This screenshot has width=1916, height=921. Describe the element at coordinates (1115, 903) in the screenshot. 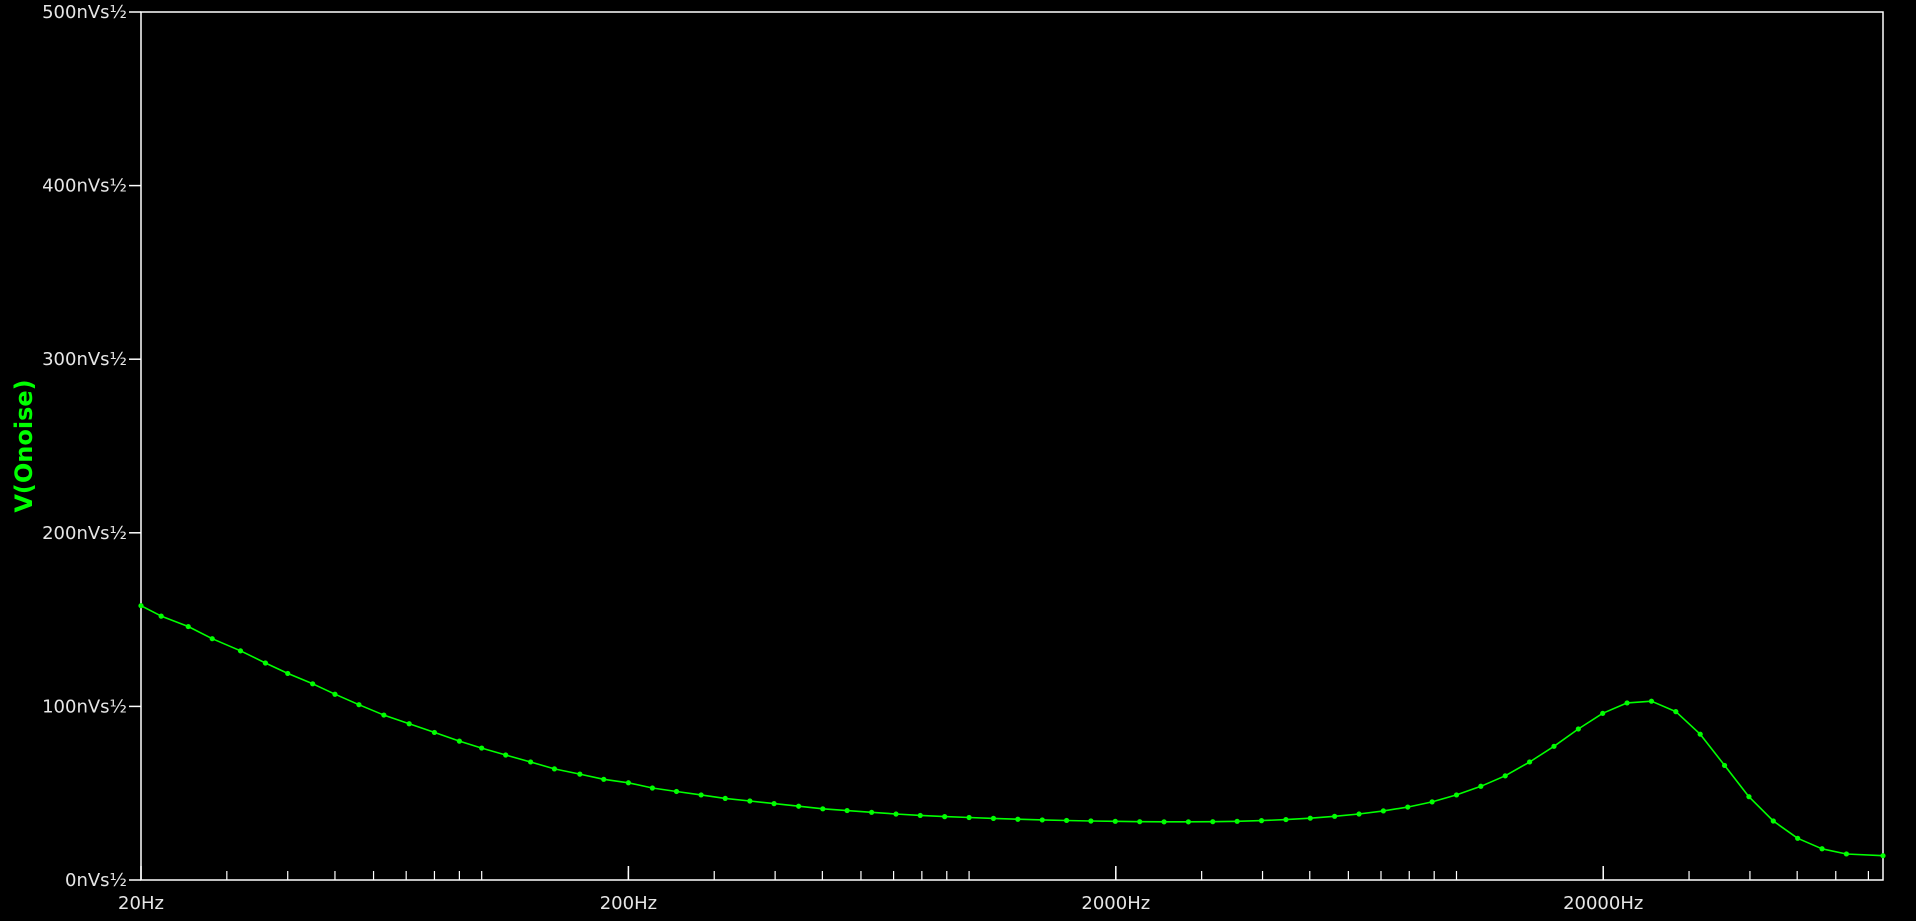

I see `x-tick-label: 2000Hz` at that location.